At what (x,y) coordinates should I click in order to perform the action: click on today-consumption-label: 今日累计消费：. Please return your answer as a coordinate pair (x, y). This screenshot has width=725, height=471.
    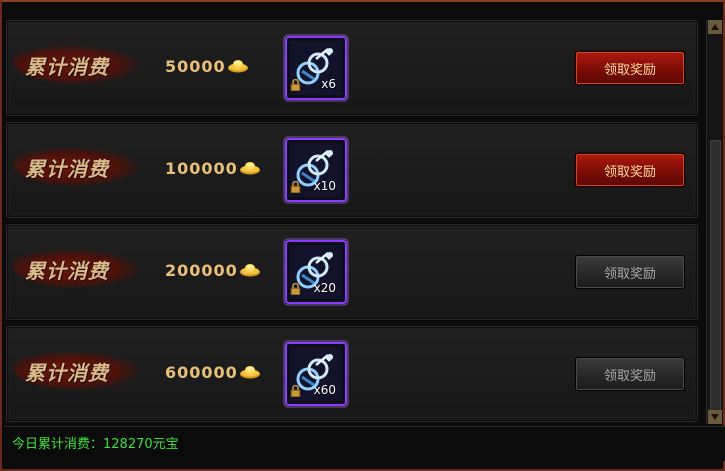
    Looking at the image, I should click on (58, 444).